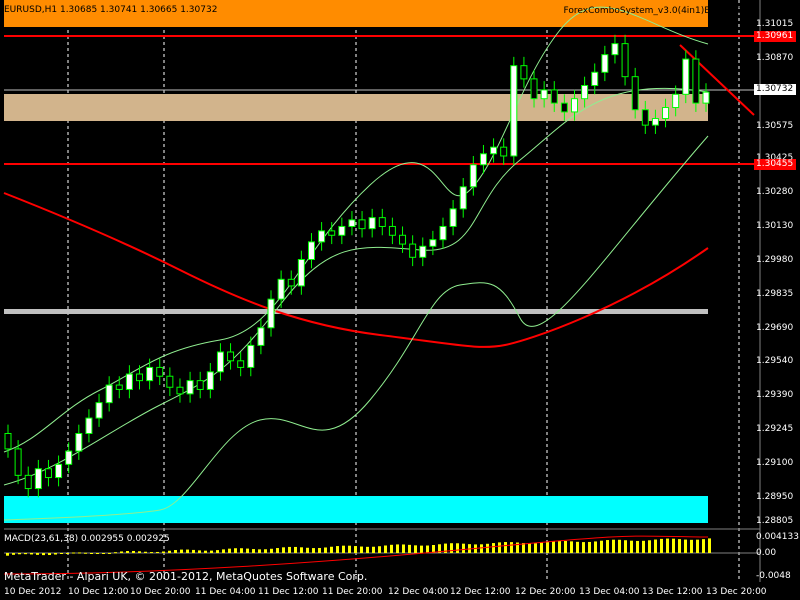  I want to click on time-label: 11 Dec 20:00, so click(352, 592).